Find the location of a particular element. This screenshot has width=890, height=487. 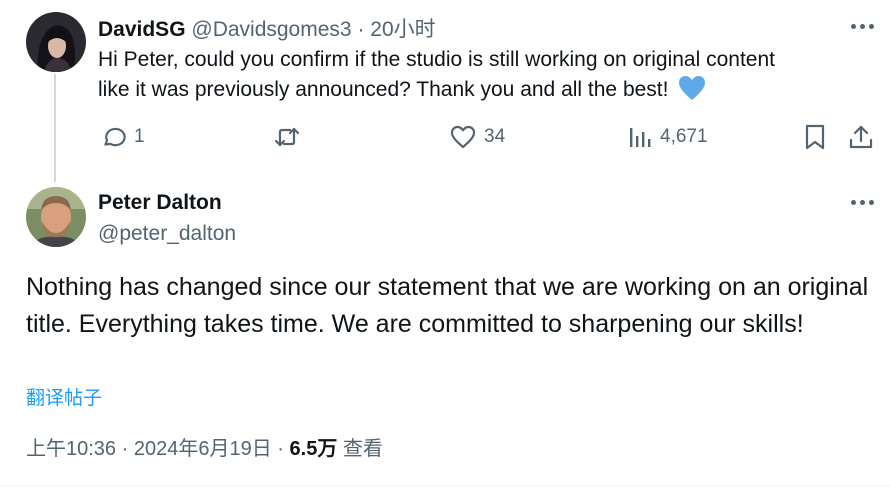

tweet-meta: 上午10:36 · 2024年6月19日 · 6.5万 查看 is located at coordinates (204, 446).